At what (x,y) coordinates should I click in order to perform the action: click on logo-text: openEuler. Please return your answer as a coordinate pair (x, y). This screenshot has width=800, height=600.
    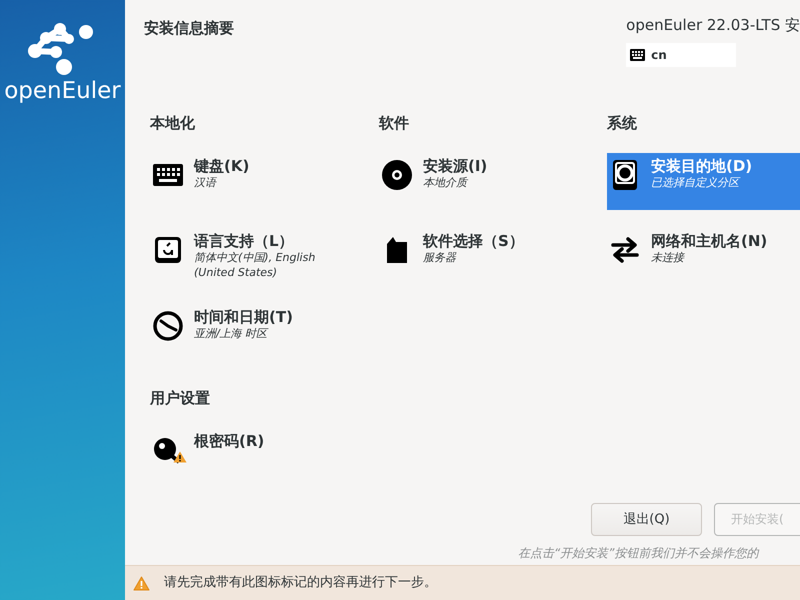
    Looking at the image, I should click on (62, 91).